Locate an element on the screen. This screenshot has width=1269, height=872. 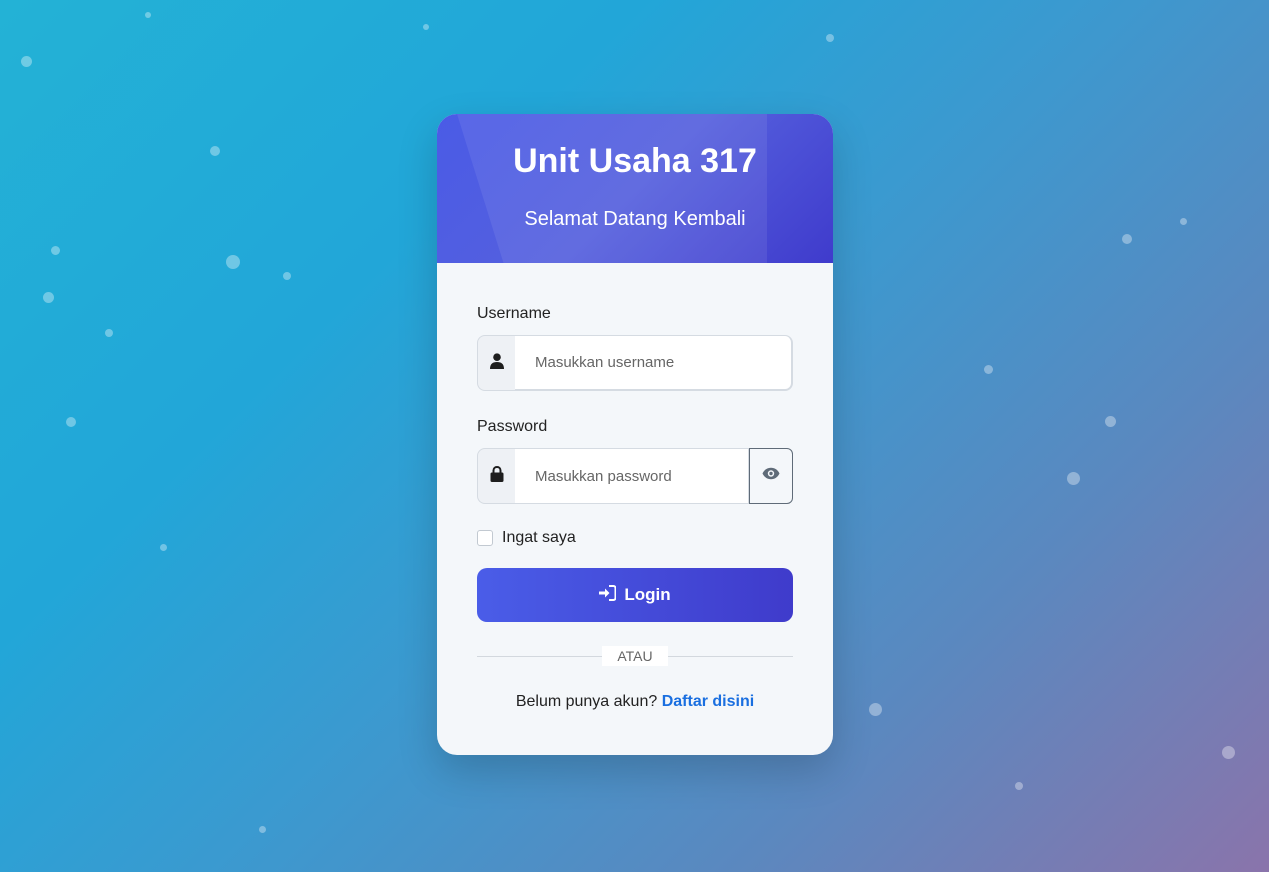
toggle-password-button is located at coordinates (771, 476).